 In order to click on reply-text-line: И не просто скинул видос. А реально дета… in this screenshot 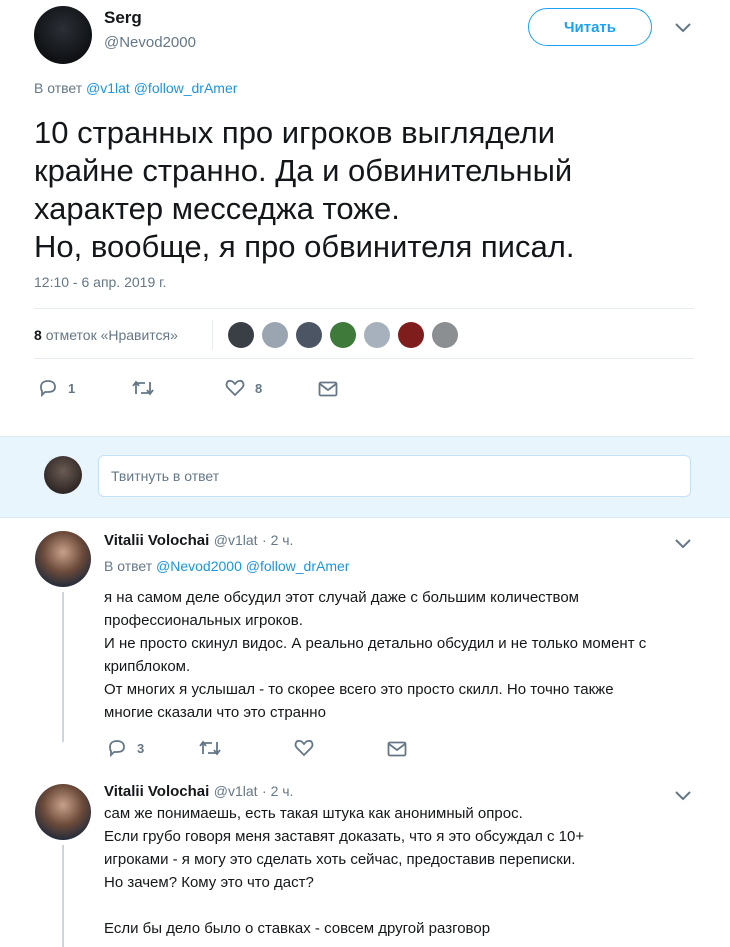, I will do `click(375, 643)`.